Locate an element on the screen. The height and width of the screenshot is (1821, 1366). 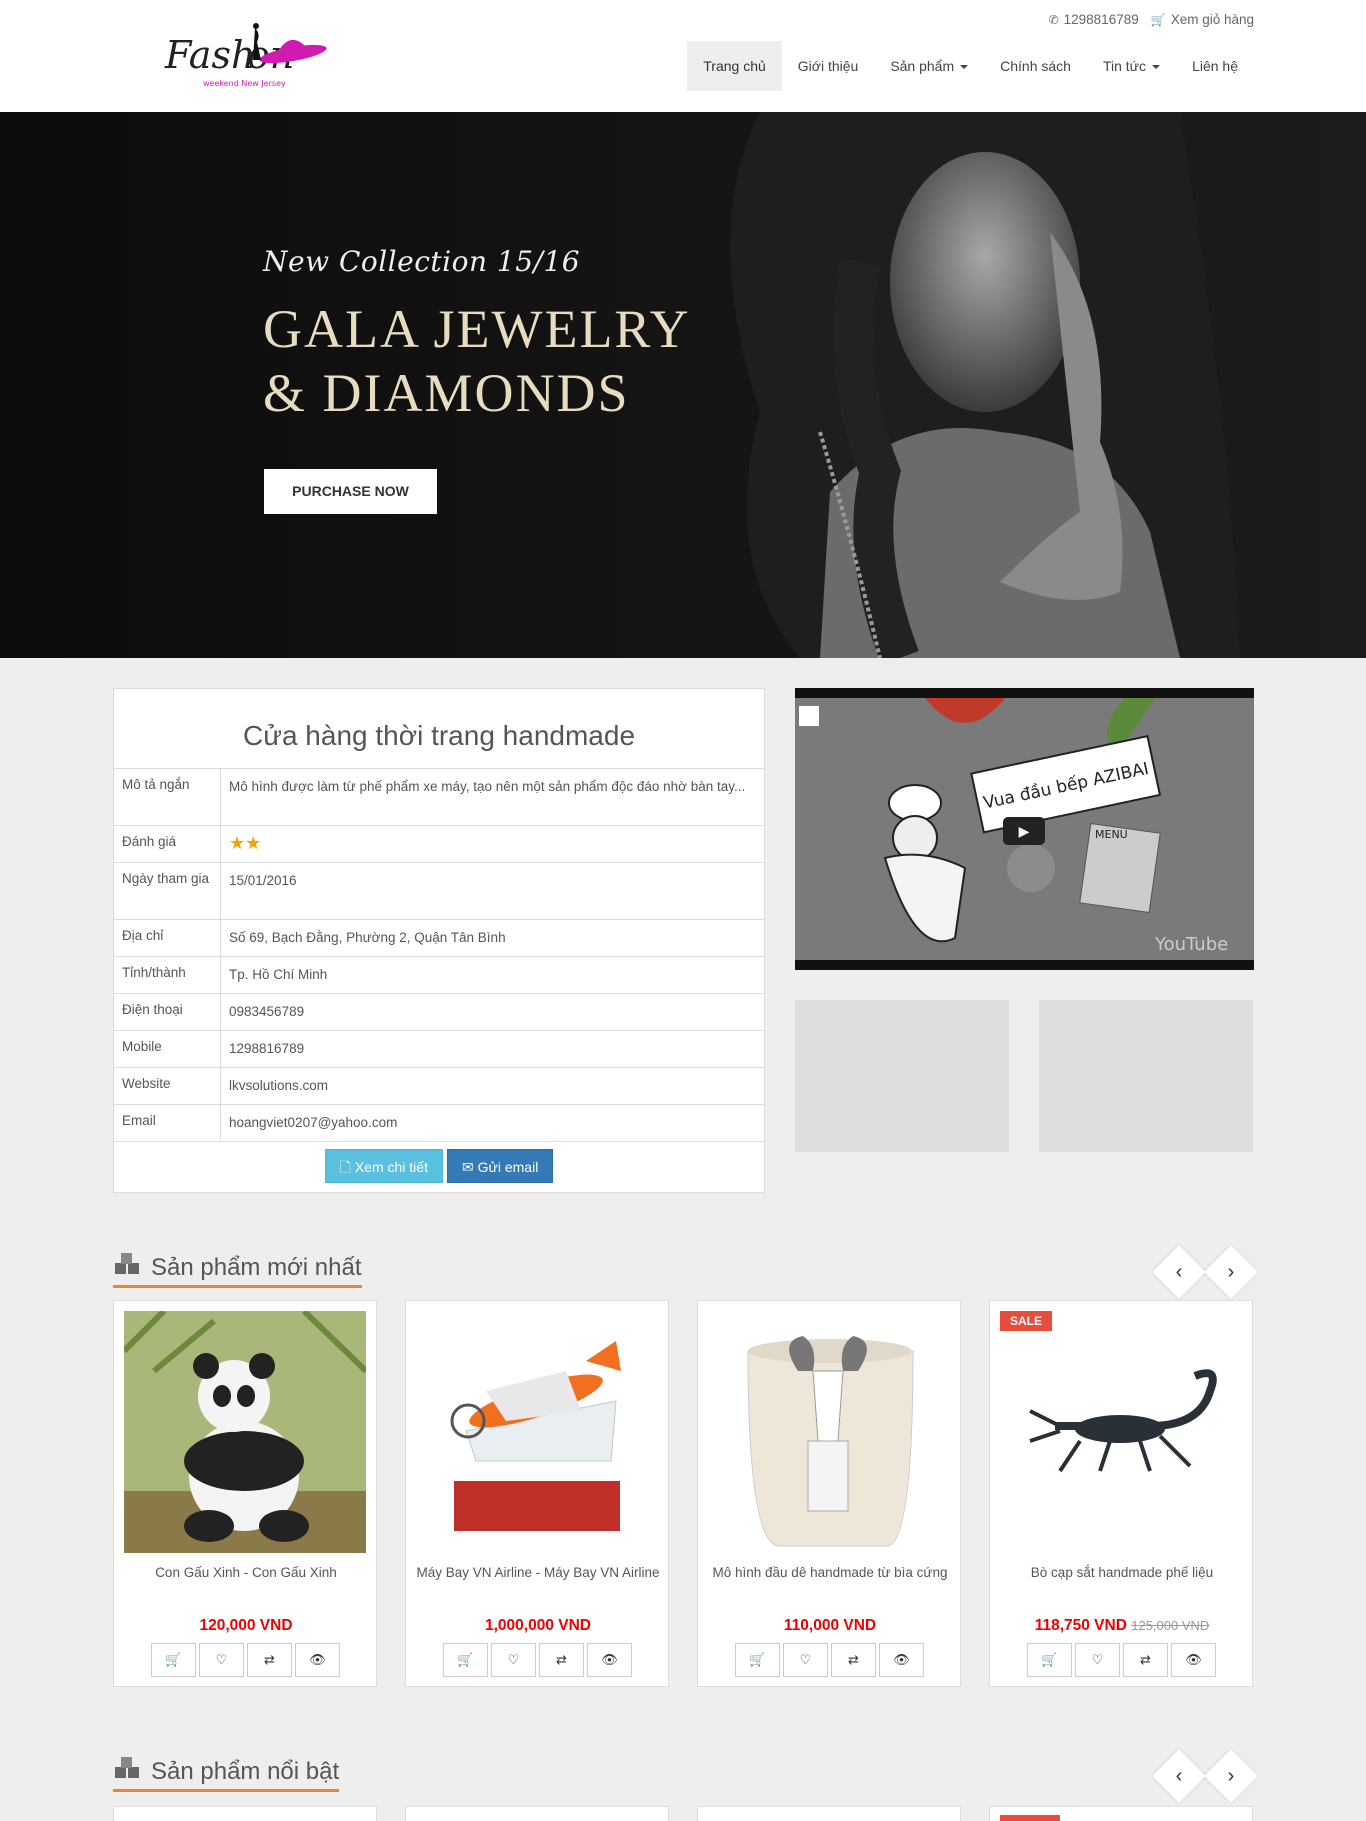
nav-about: Giới thiệu is located at coordinates (828, 66).